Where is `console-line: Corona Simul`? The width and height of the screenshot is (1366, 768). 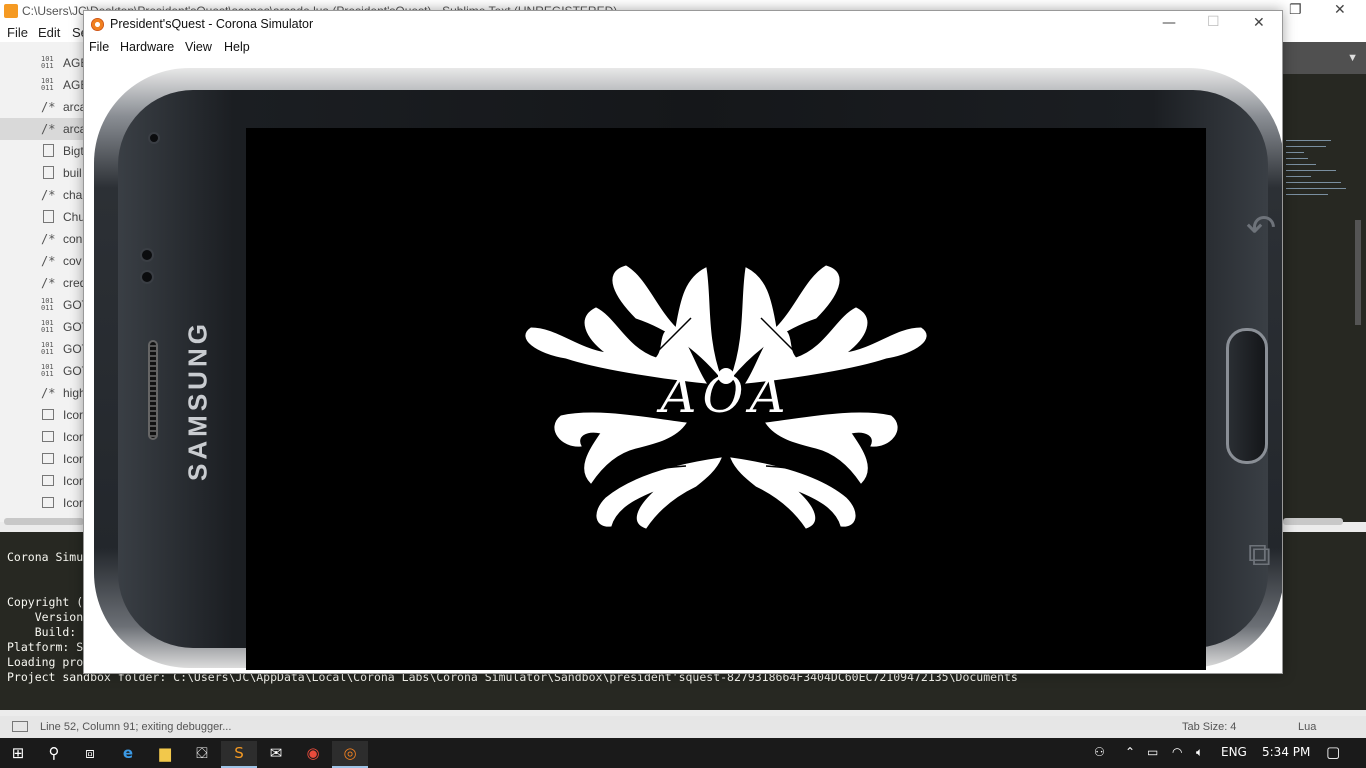 console-line: Corona Simul is located at coordinates (49, 557).